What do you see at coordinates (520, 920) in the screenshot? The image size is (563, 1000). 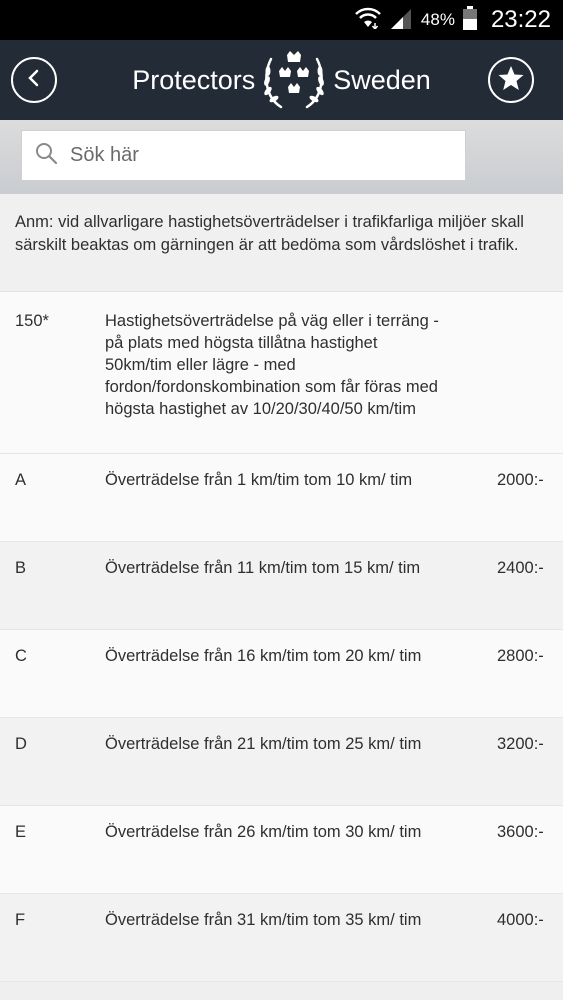 I see `item-price: 4000:-` at bounding box center [520, 920].